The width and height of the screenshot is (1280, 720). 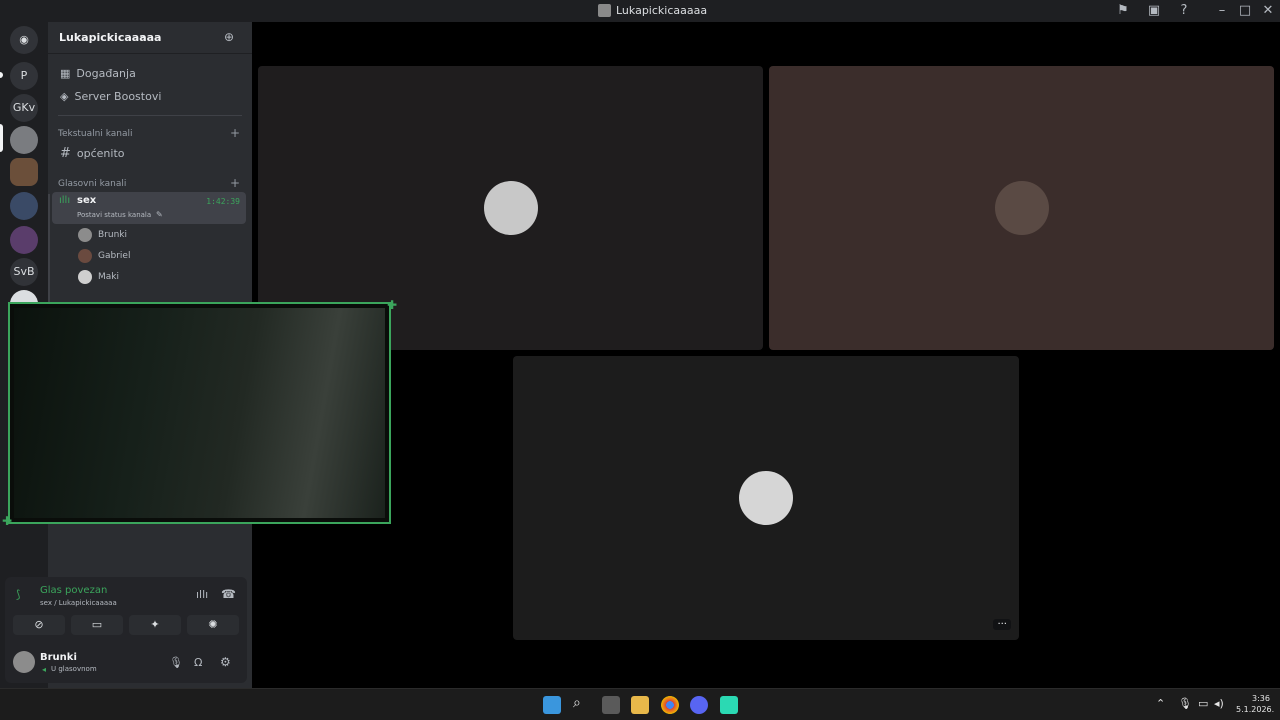 I want to click on voice-user-name: Gabriel, so click(x=114, y=256).